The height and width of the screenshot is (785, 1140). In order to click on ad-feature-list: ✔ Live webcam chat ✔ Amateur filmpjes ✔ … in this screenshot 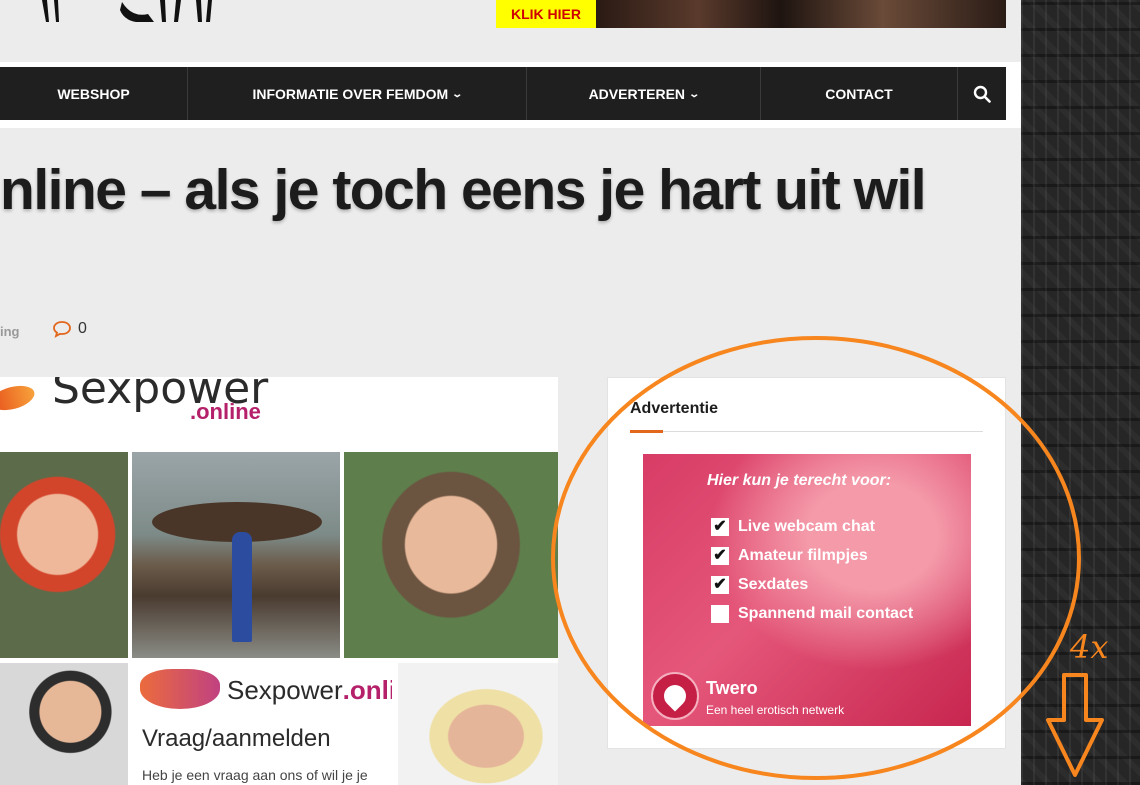, I will do `click(812, 576)`.